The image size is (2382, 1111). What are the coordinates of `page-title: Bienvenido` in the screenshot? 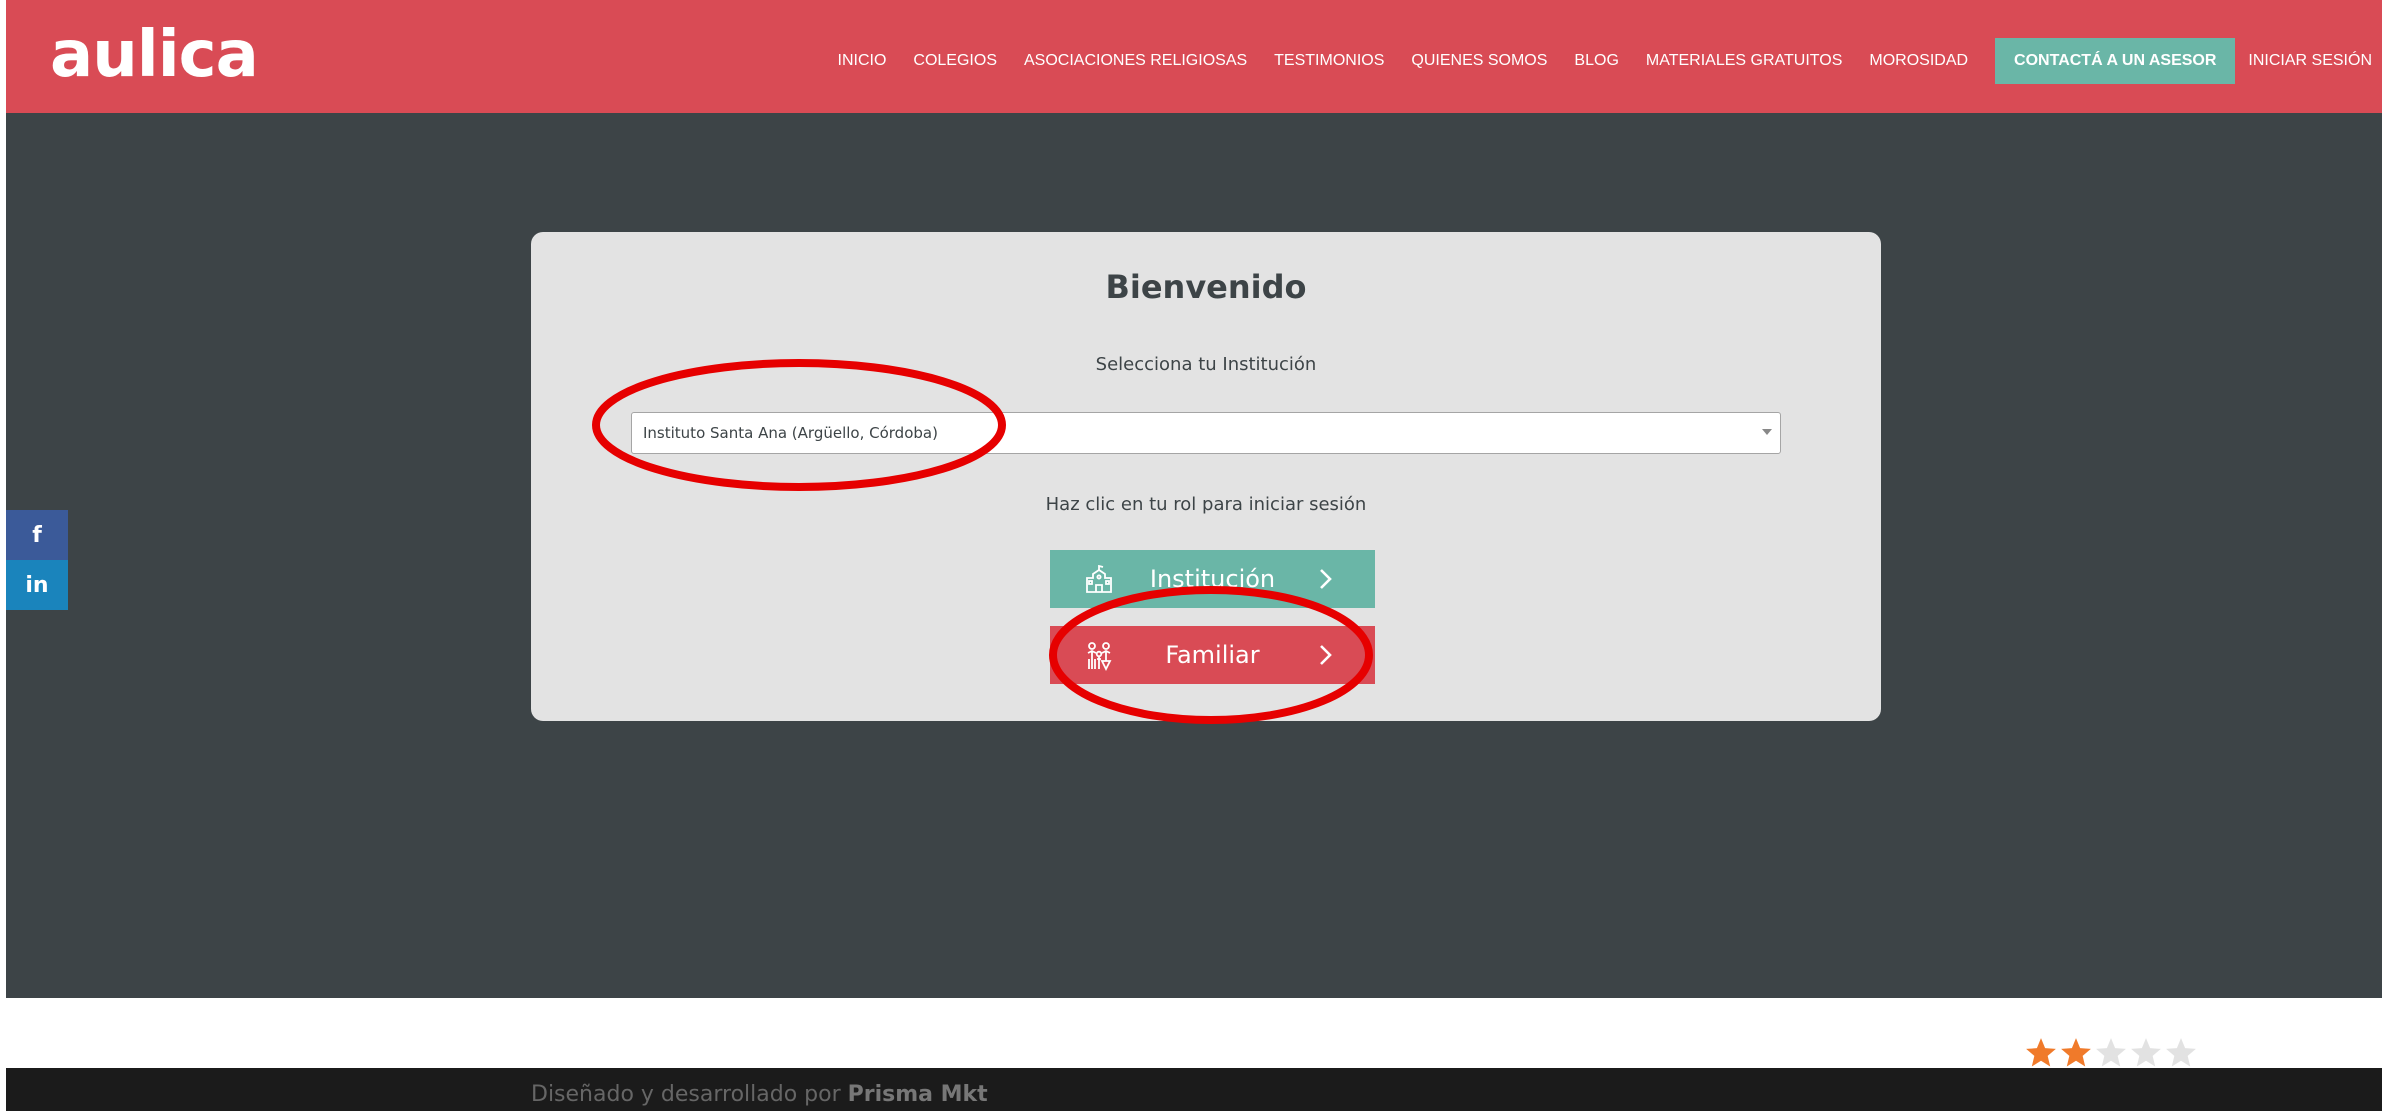 It's located at (1206, 287).